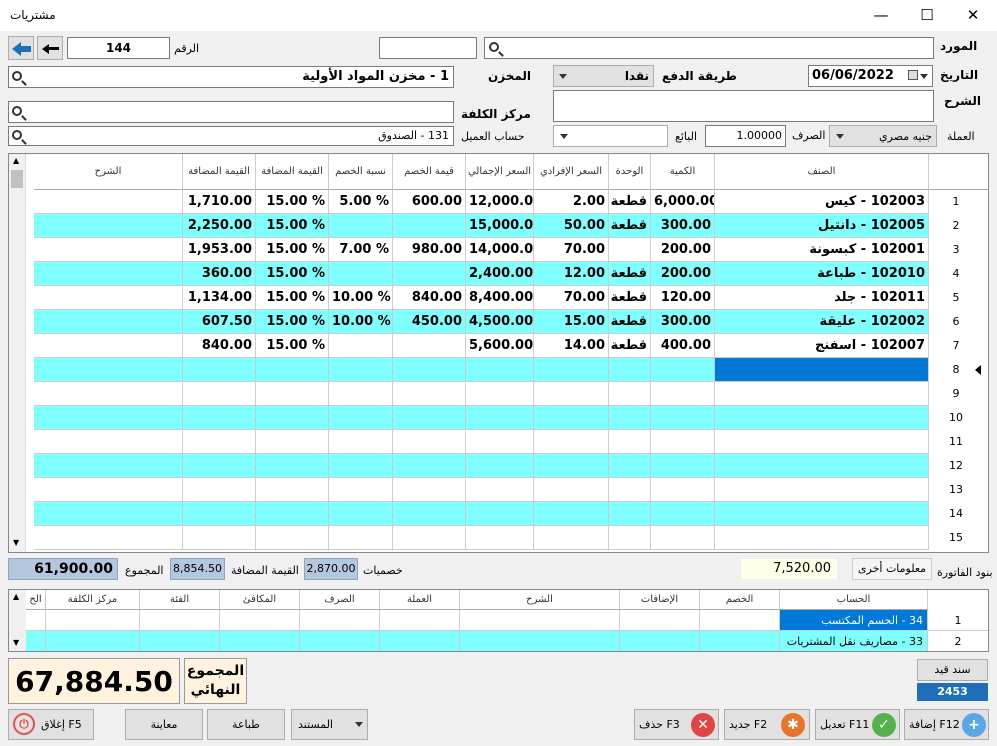  Describe the element at coordinates (219, 322) in the screenshot. I see `cell-vat-val: 607.50` at that location.